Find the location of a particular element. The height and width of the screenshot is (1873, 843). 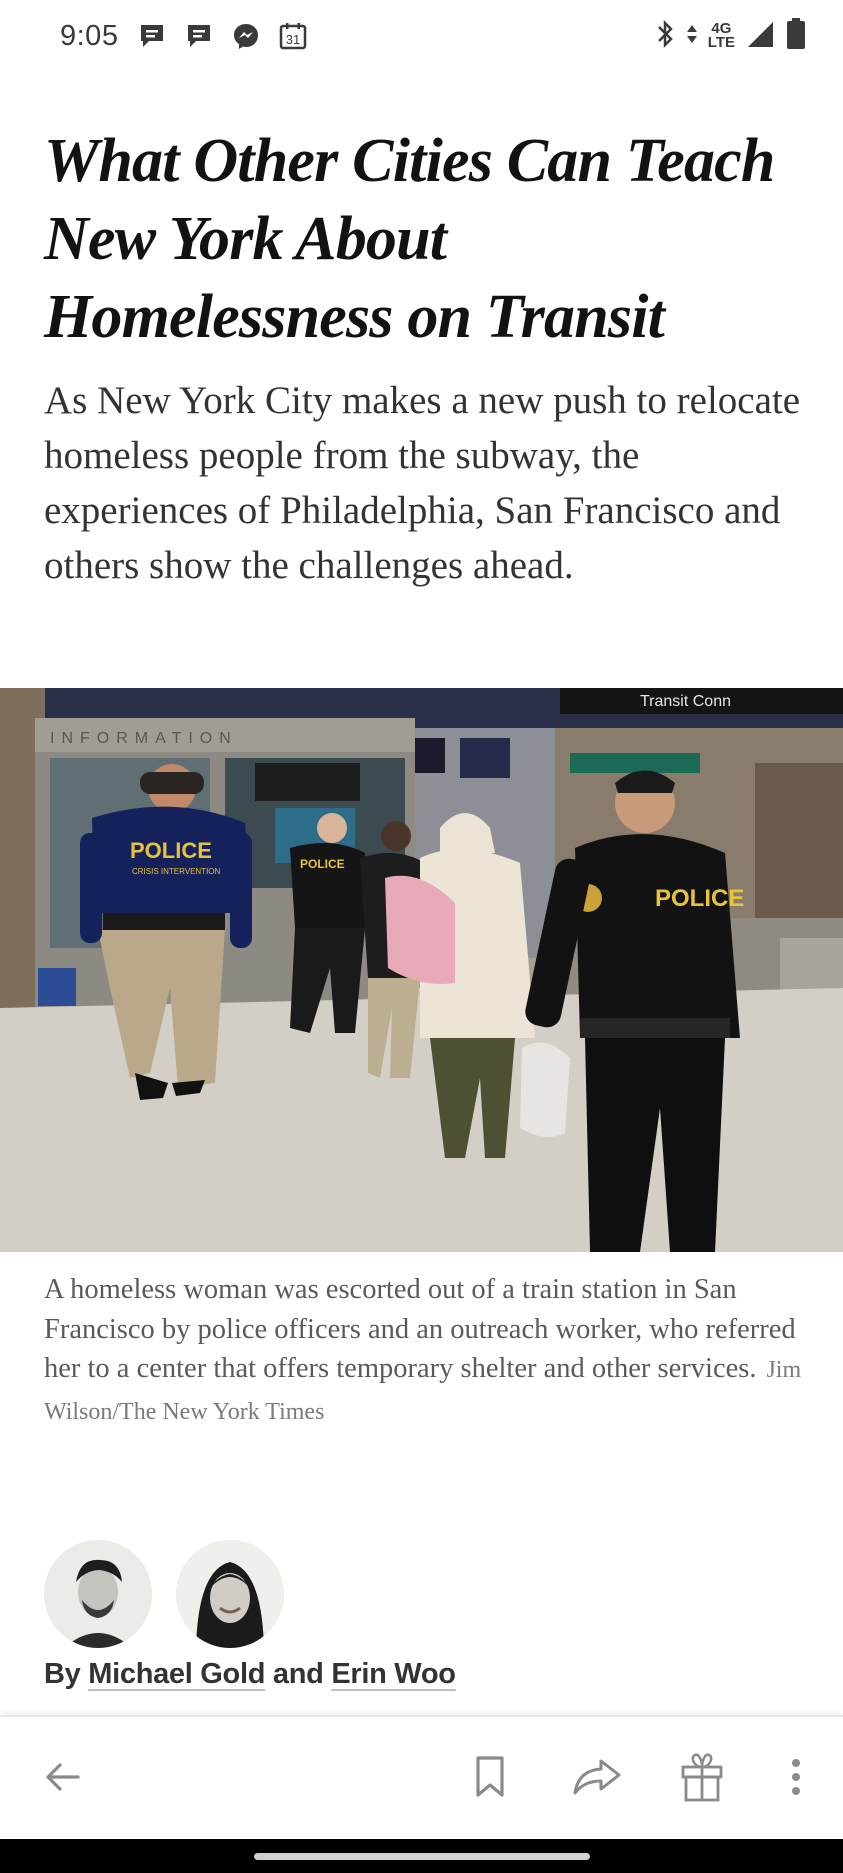

status-time: 9:05 is located at coordinates (89, 35).